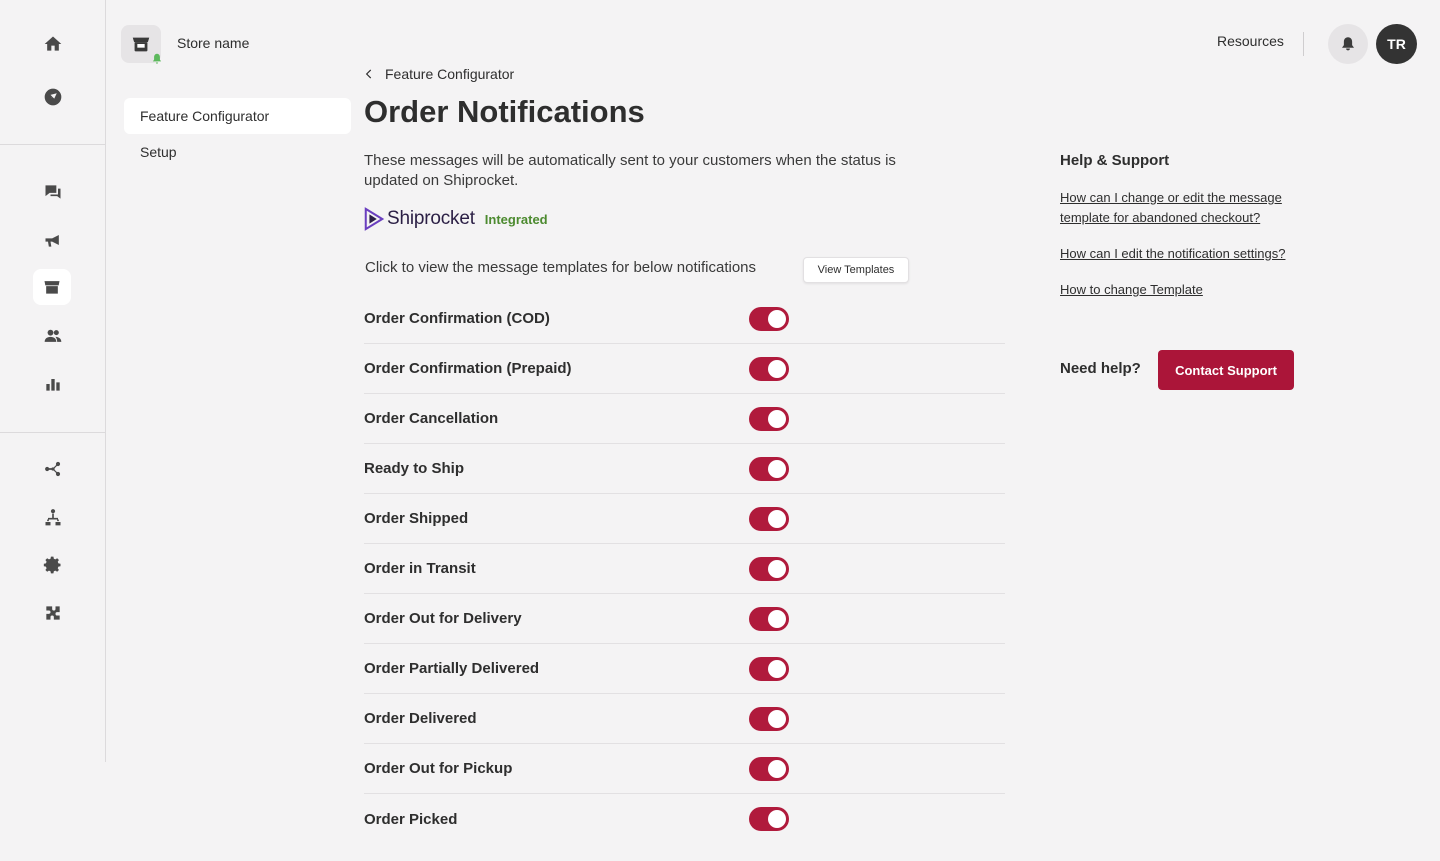 The height and width of the screenshot is (861, 1440). What do you see at coordinates (1226, 370) in the screenshot?
I see `contact-support-button: Contact Support` at bounding box center [1226, 370].